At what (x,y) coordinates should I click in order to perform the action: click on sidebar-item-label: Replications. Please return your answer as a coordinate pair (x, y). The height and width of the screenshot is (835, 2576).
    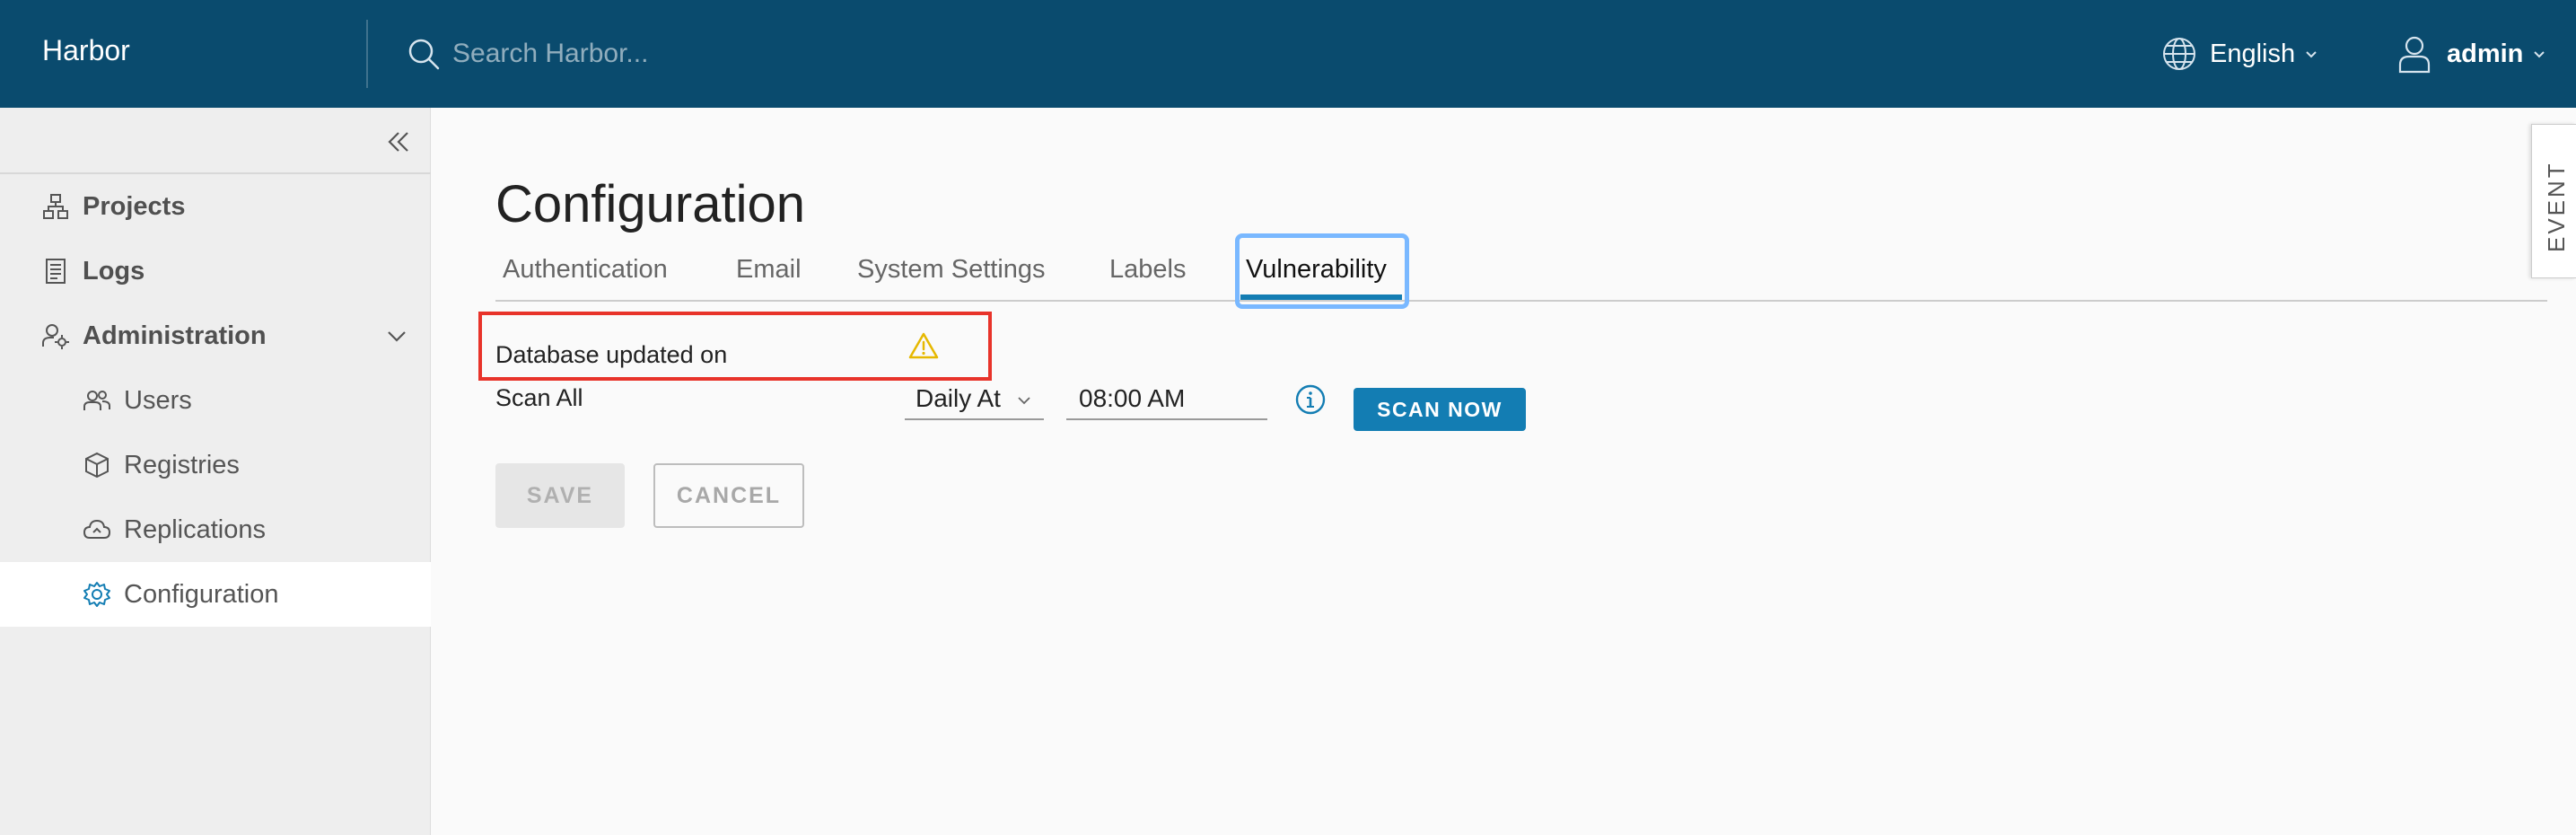
    Looking at the image, I should click on (195, 529).